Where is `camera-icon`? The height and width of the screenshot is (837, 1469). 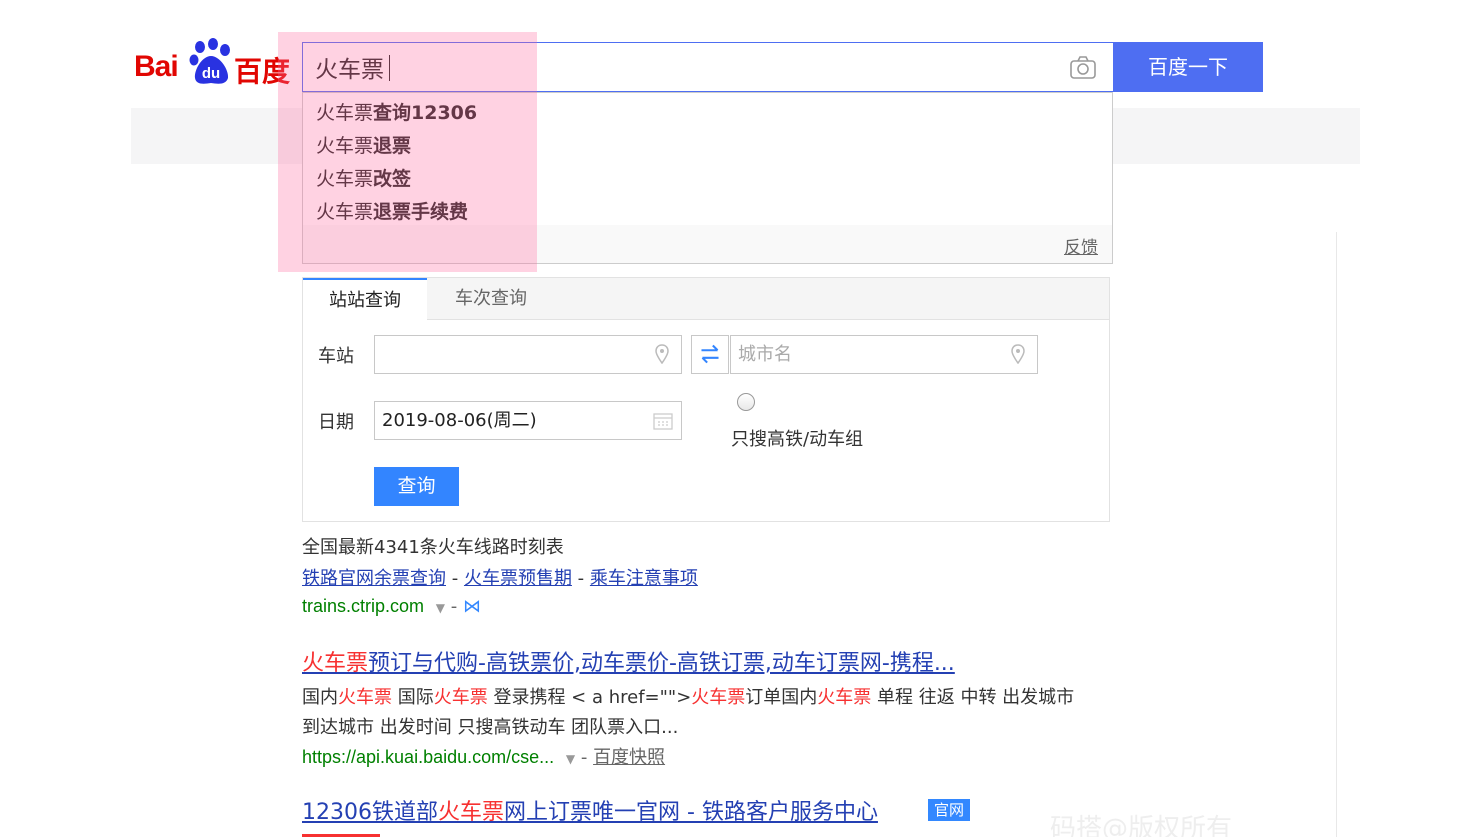 camera-icon is located at coordinates (1083, 68).